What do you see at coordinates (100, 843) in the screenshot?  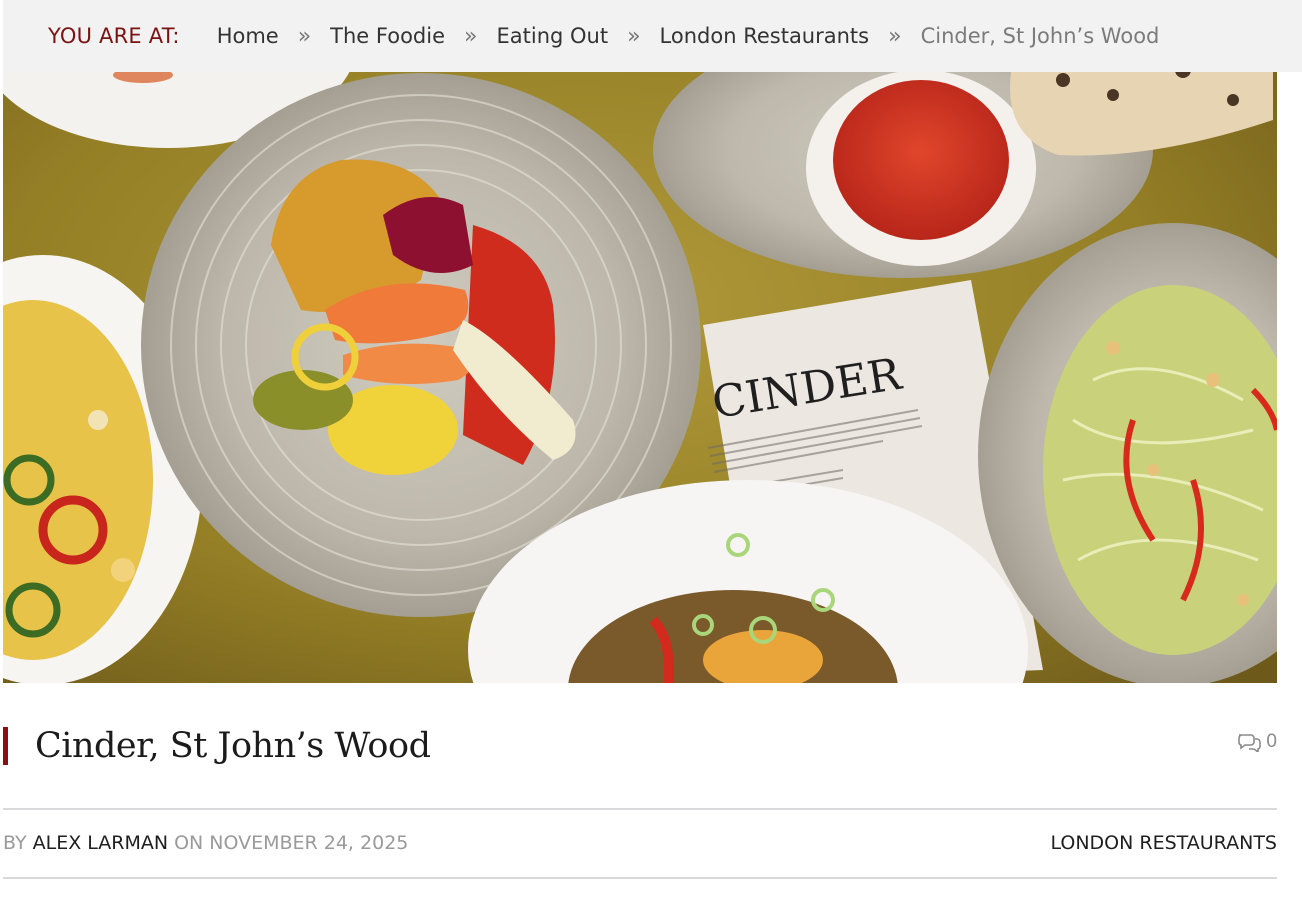 I see `author-link: ALEX LARMAN` at bounding box center [100, 843].